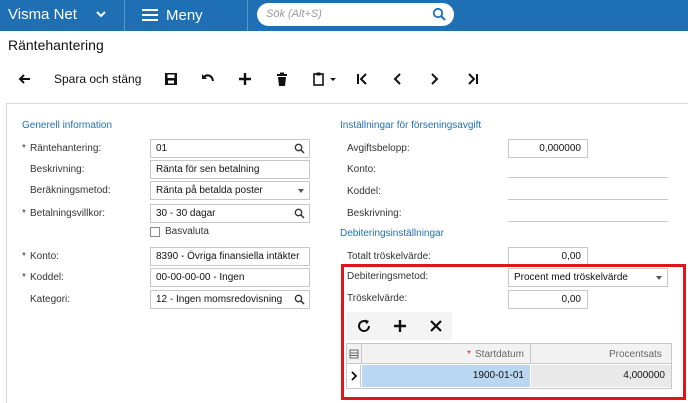 The width and height of the screenshot is (688, 403). I want to click on previous-record-button, so click(398, 79).